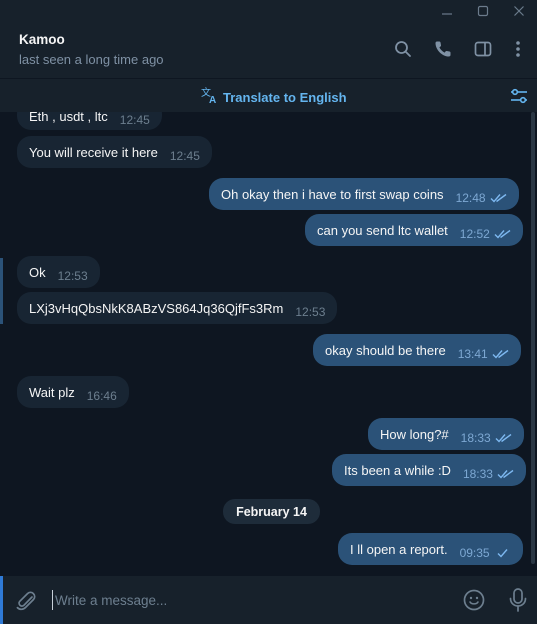  I want to click on search-icon, so click(403, 49).